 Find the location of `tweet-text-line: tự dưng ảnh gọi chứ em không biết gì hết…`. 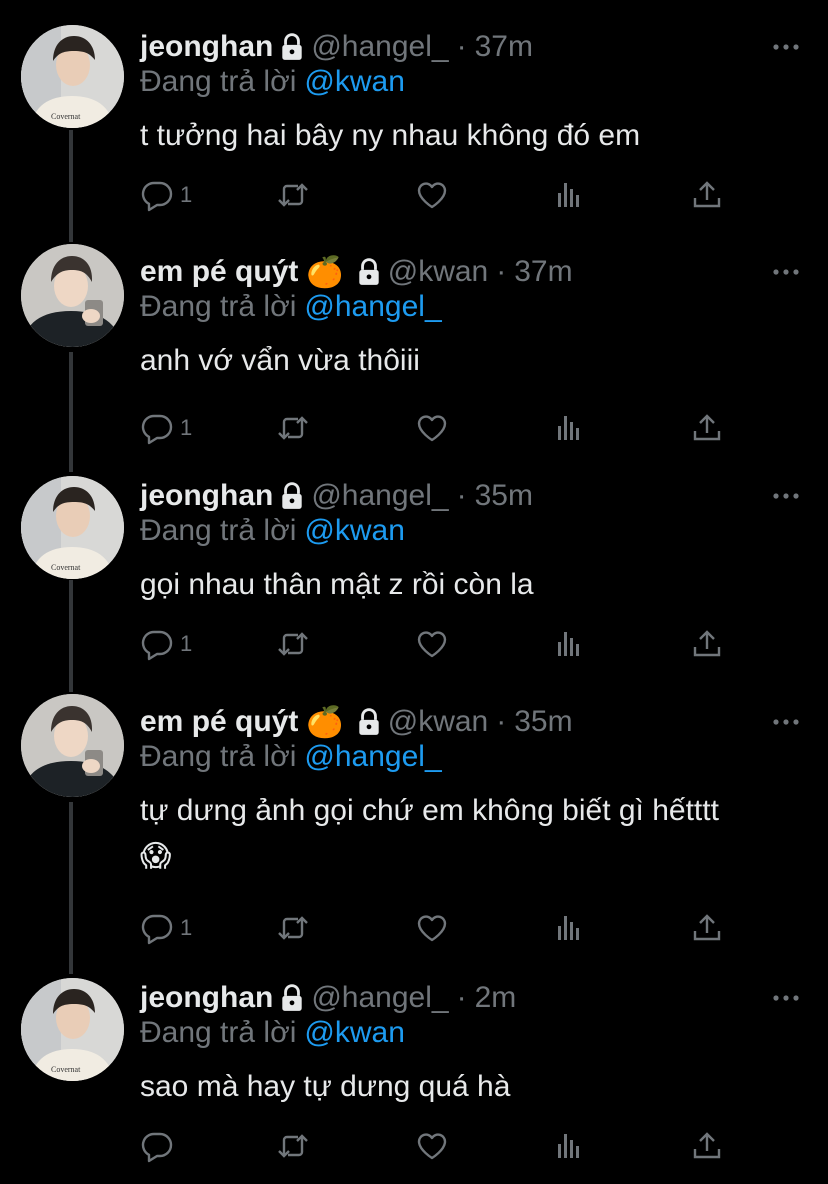

tweet-text-line: tự dưng ảnh gọi chứ em không biết gì hết… is located at coordinates (429, 810).